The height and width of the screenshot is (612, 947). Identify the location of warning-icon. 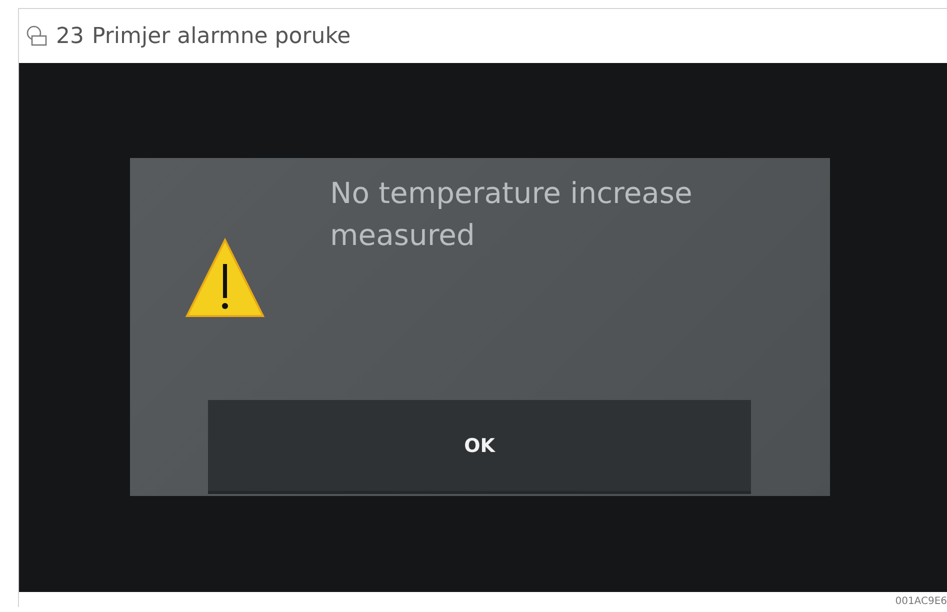
(225, 278).